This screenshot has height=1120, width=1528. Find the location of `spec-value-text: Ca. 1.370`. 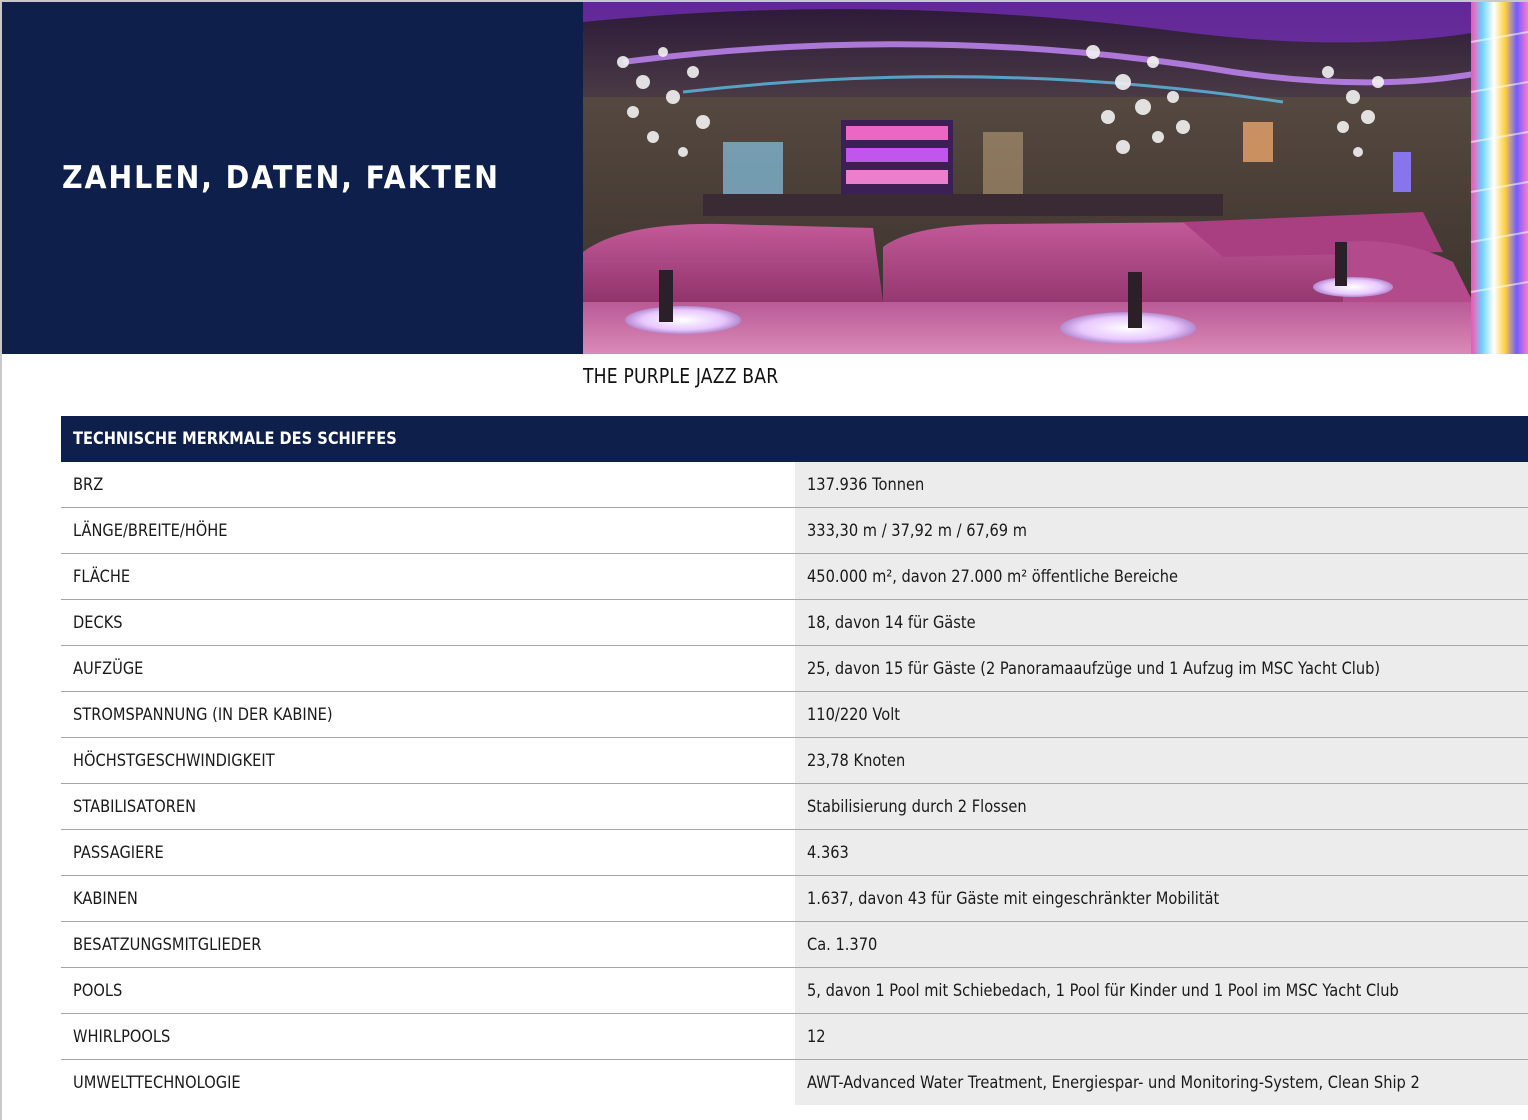

spec-value-text: Ca. 1.370 is located at coordinates (841, 944).